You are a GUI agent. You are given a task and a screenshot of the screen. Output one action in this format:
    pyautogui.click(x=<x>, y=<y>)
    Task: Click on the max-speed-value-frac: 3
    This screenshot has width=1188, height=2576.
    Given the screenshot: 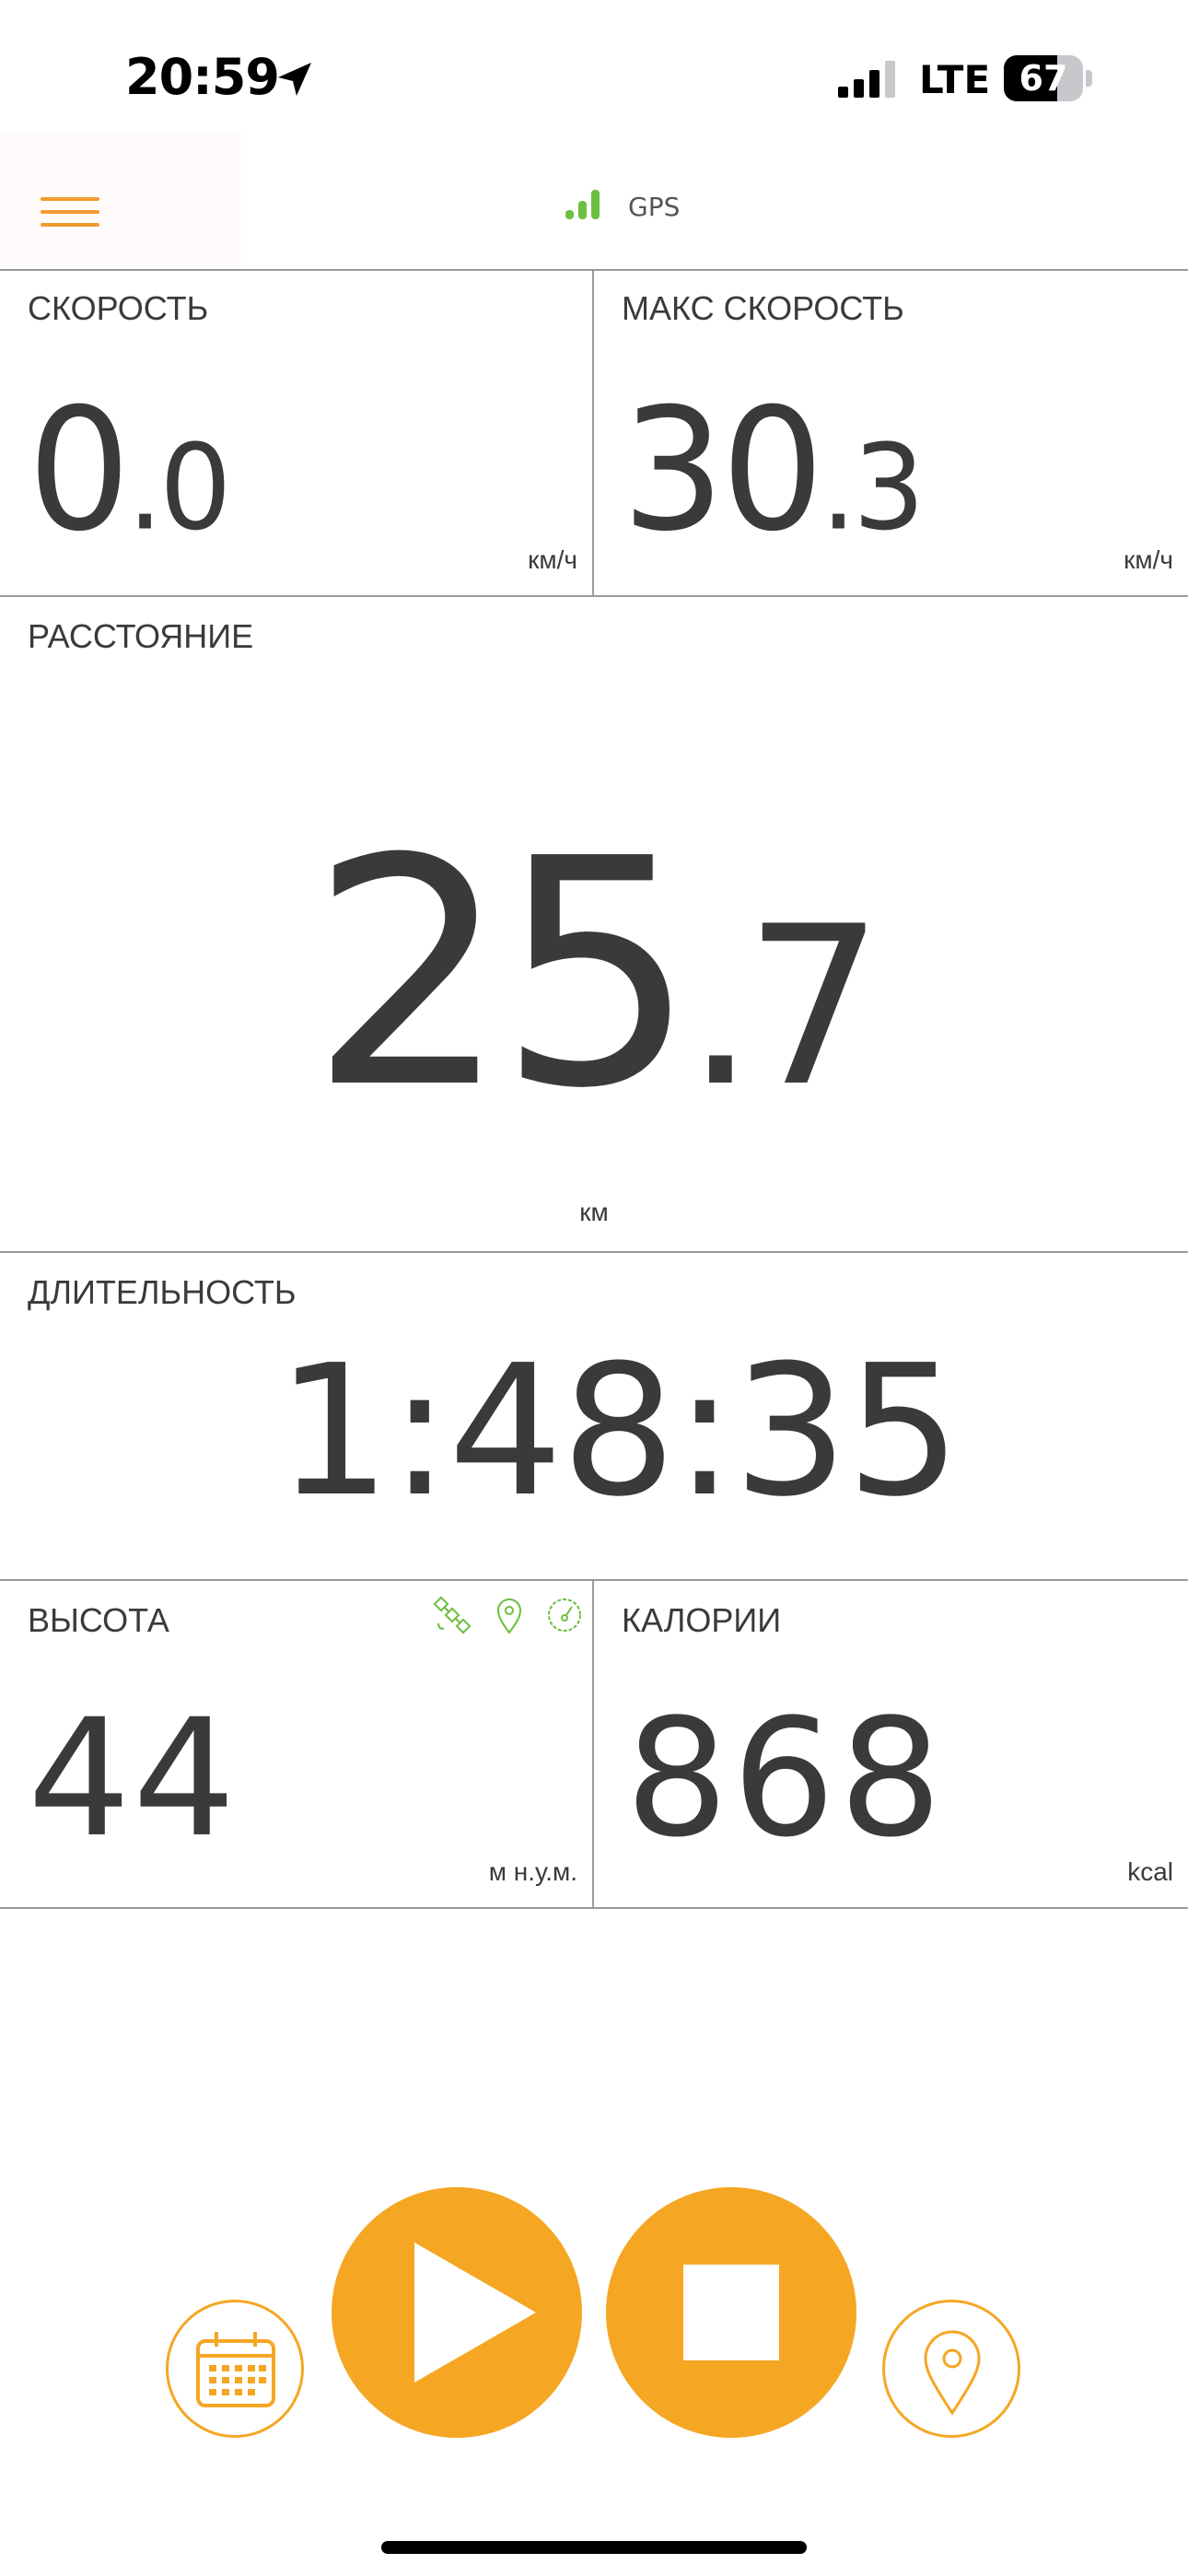 What is the action you would take?
    pyautogui.click(x=889, y=488)
    